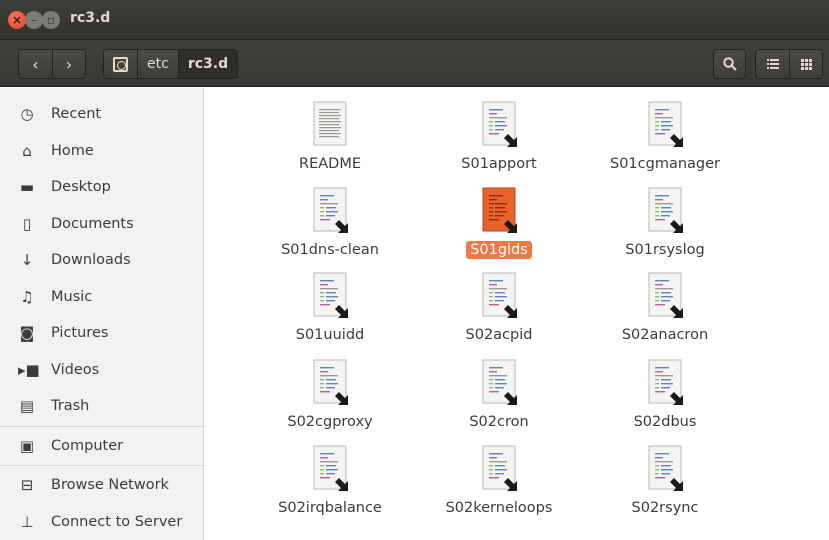 The height and width of the screenshot is (540, 829). I want to click on home-icon: ⌂, so click(27, 150).